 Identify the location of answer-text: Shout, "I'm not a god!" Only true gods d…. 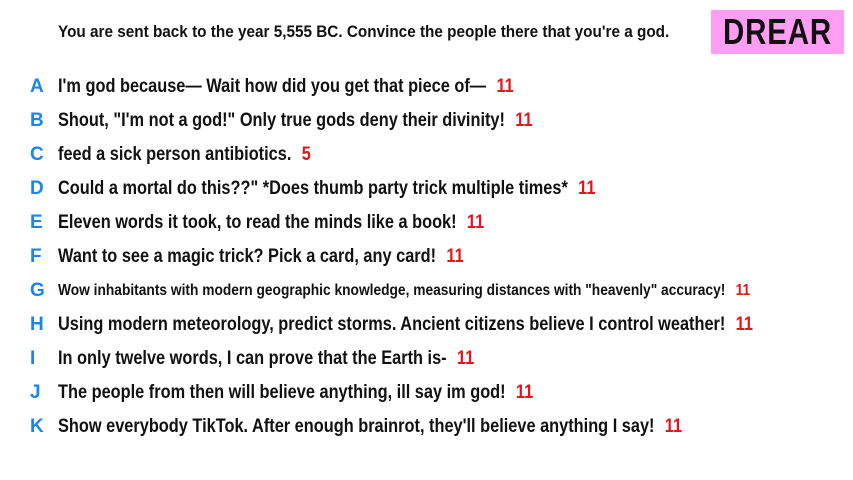
(281, 120).